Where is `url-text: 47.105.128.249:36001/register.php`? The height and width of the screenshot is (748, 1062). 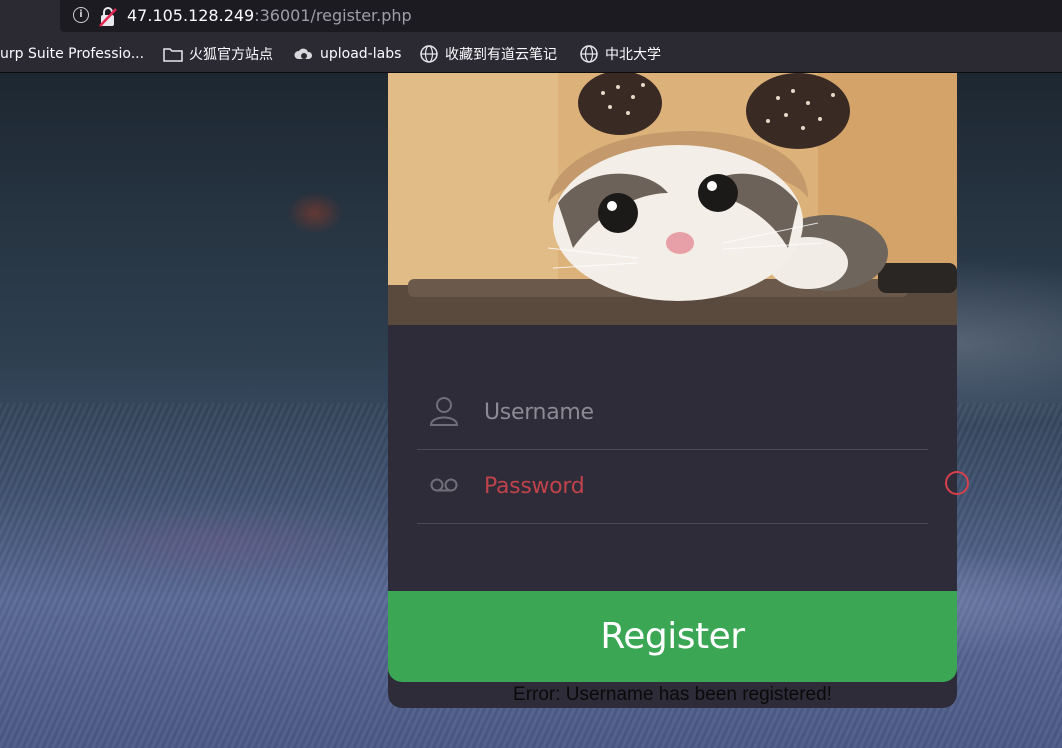 url-text: 47.105.128.249:36001/register.php is located at coordinates (269, 16).